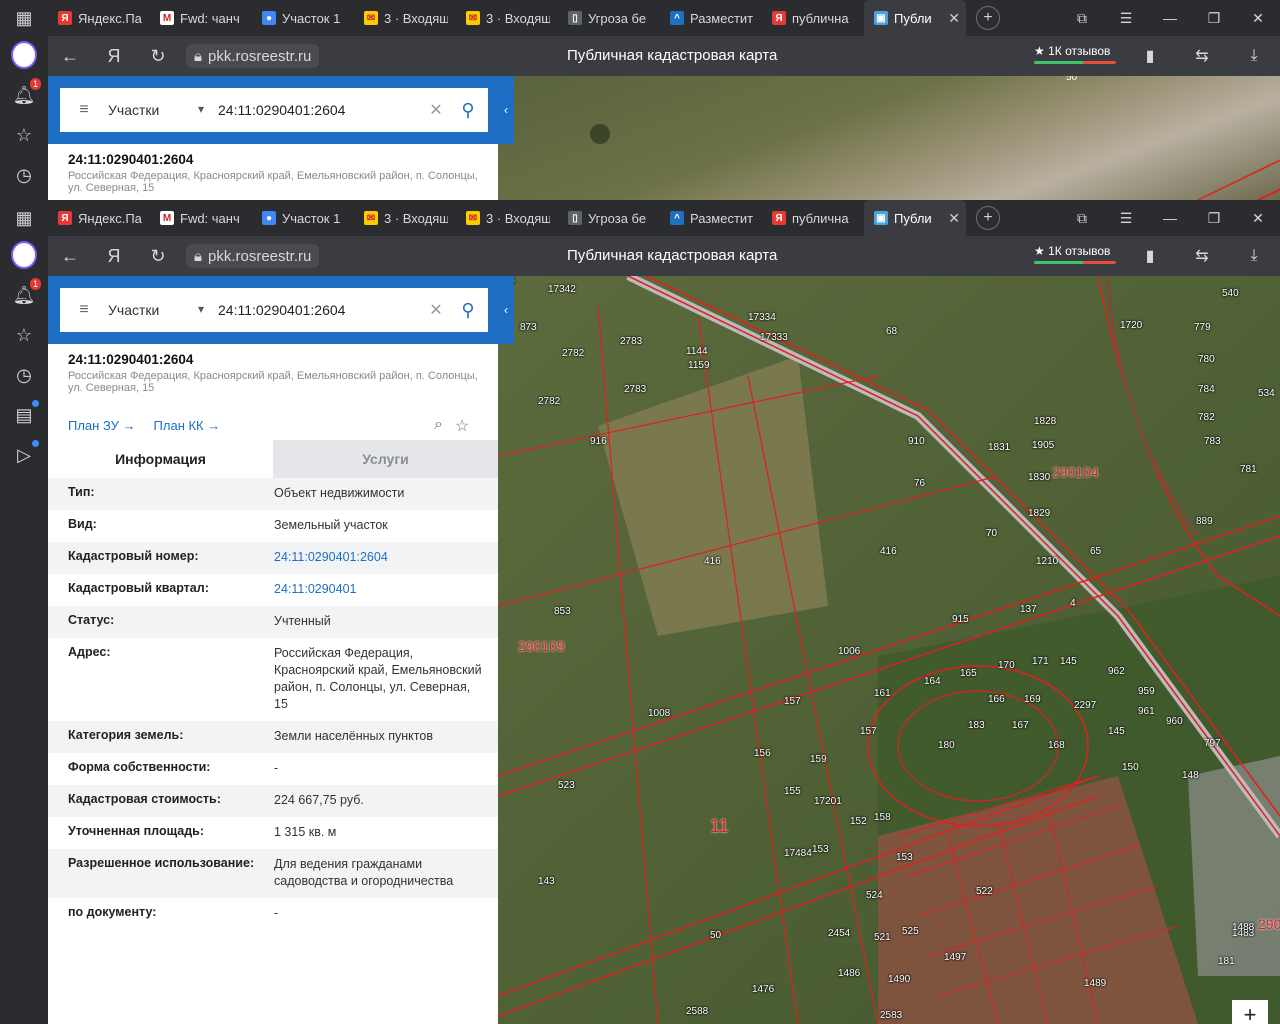 The width and height of the screenshot is (1280, 1024). Describe the element at coordinates (276, 768) in the screenshot. I see `info-value: -` at that location.